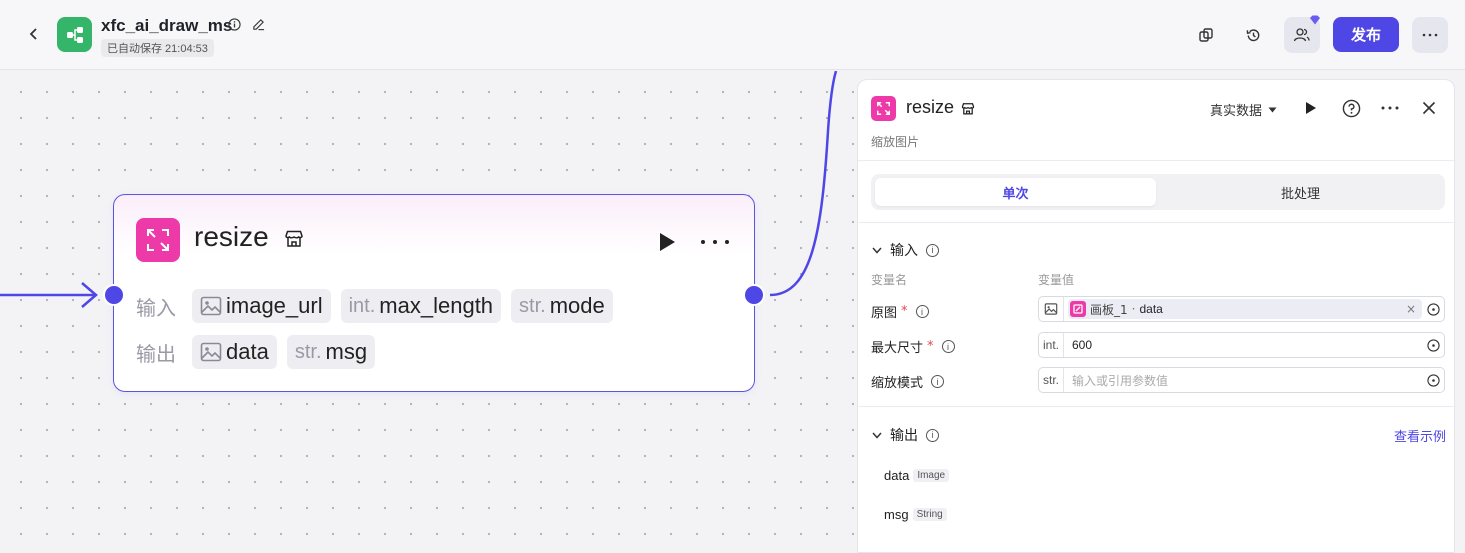 Image resolution: width=1465 pixels, height=553 pixels. Describe the element at coordinates (261, 306) in the screenshot. I see `param-chip: image_url` at that location.